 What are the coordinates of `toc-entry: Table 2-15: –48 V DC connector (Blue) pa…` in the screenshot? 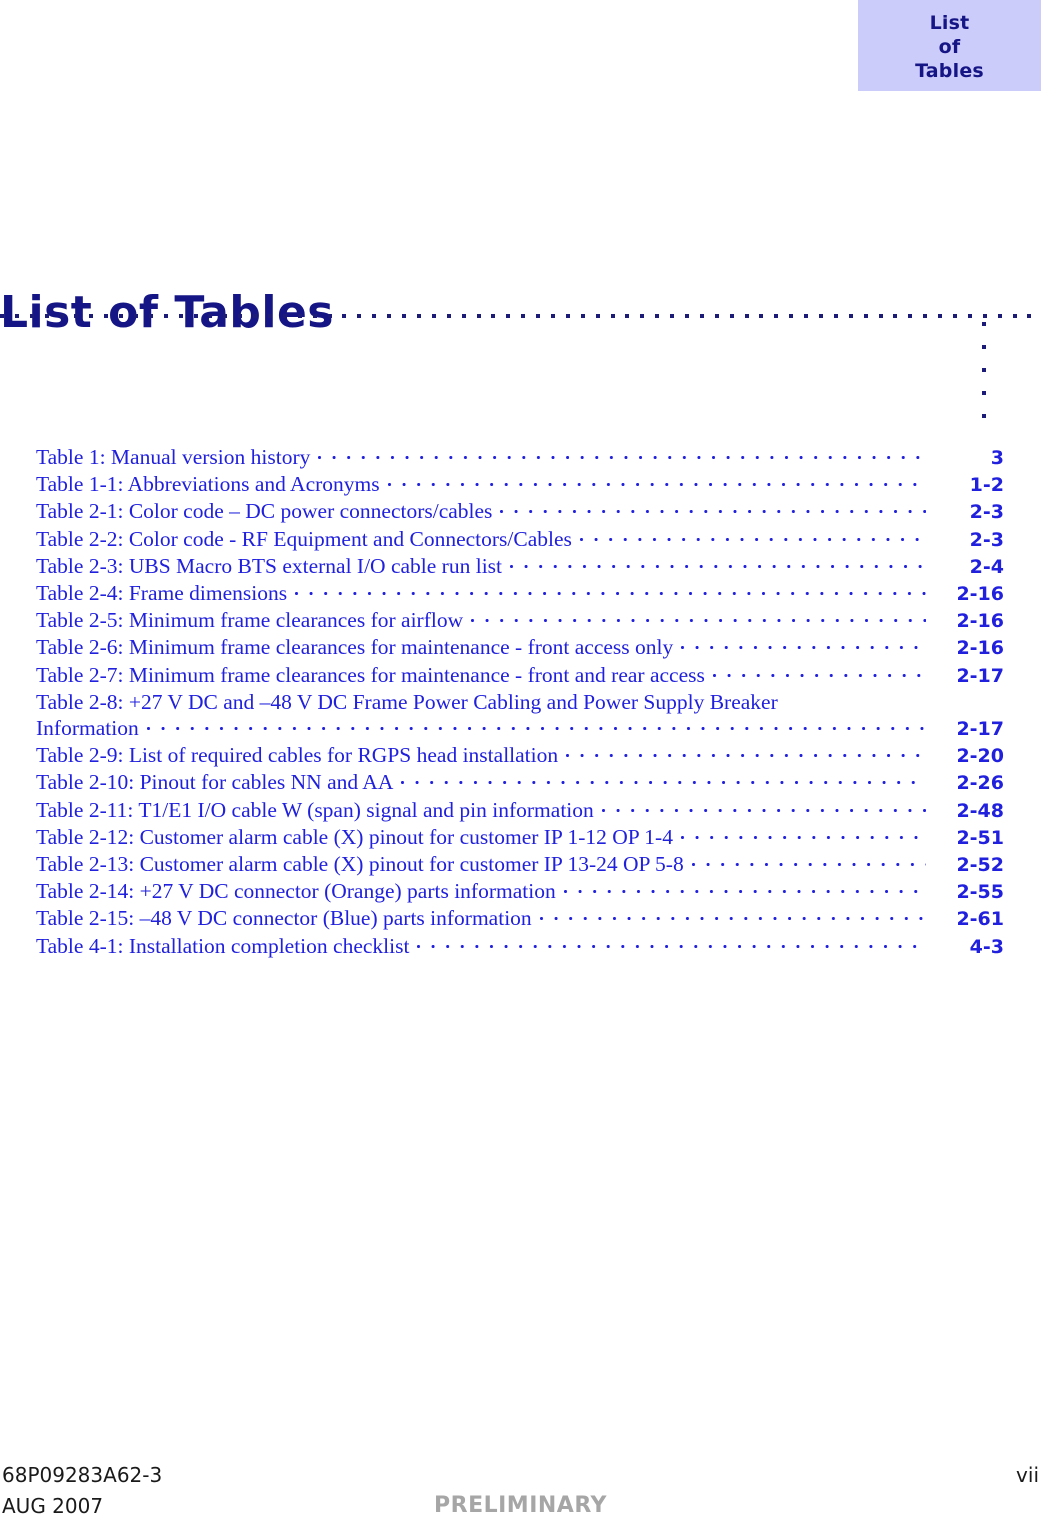 It's located at (520, 918).